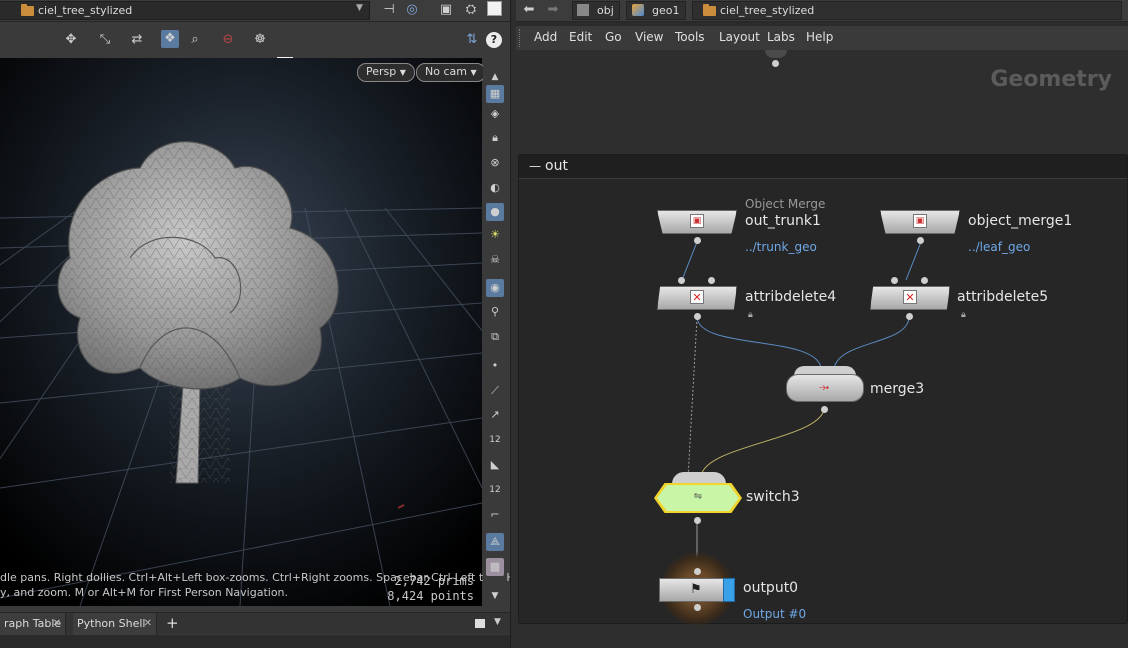 Image resolution: width=1128 pixels, height=648 pixels. What do you see at coordinates (495, 312) in the screenshot?
I see `point-display-icon: ⚲` at bounding box center [495, 312].